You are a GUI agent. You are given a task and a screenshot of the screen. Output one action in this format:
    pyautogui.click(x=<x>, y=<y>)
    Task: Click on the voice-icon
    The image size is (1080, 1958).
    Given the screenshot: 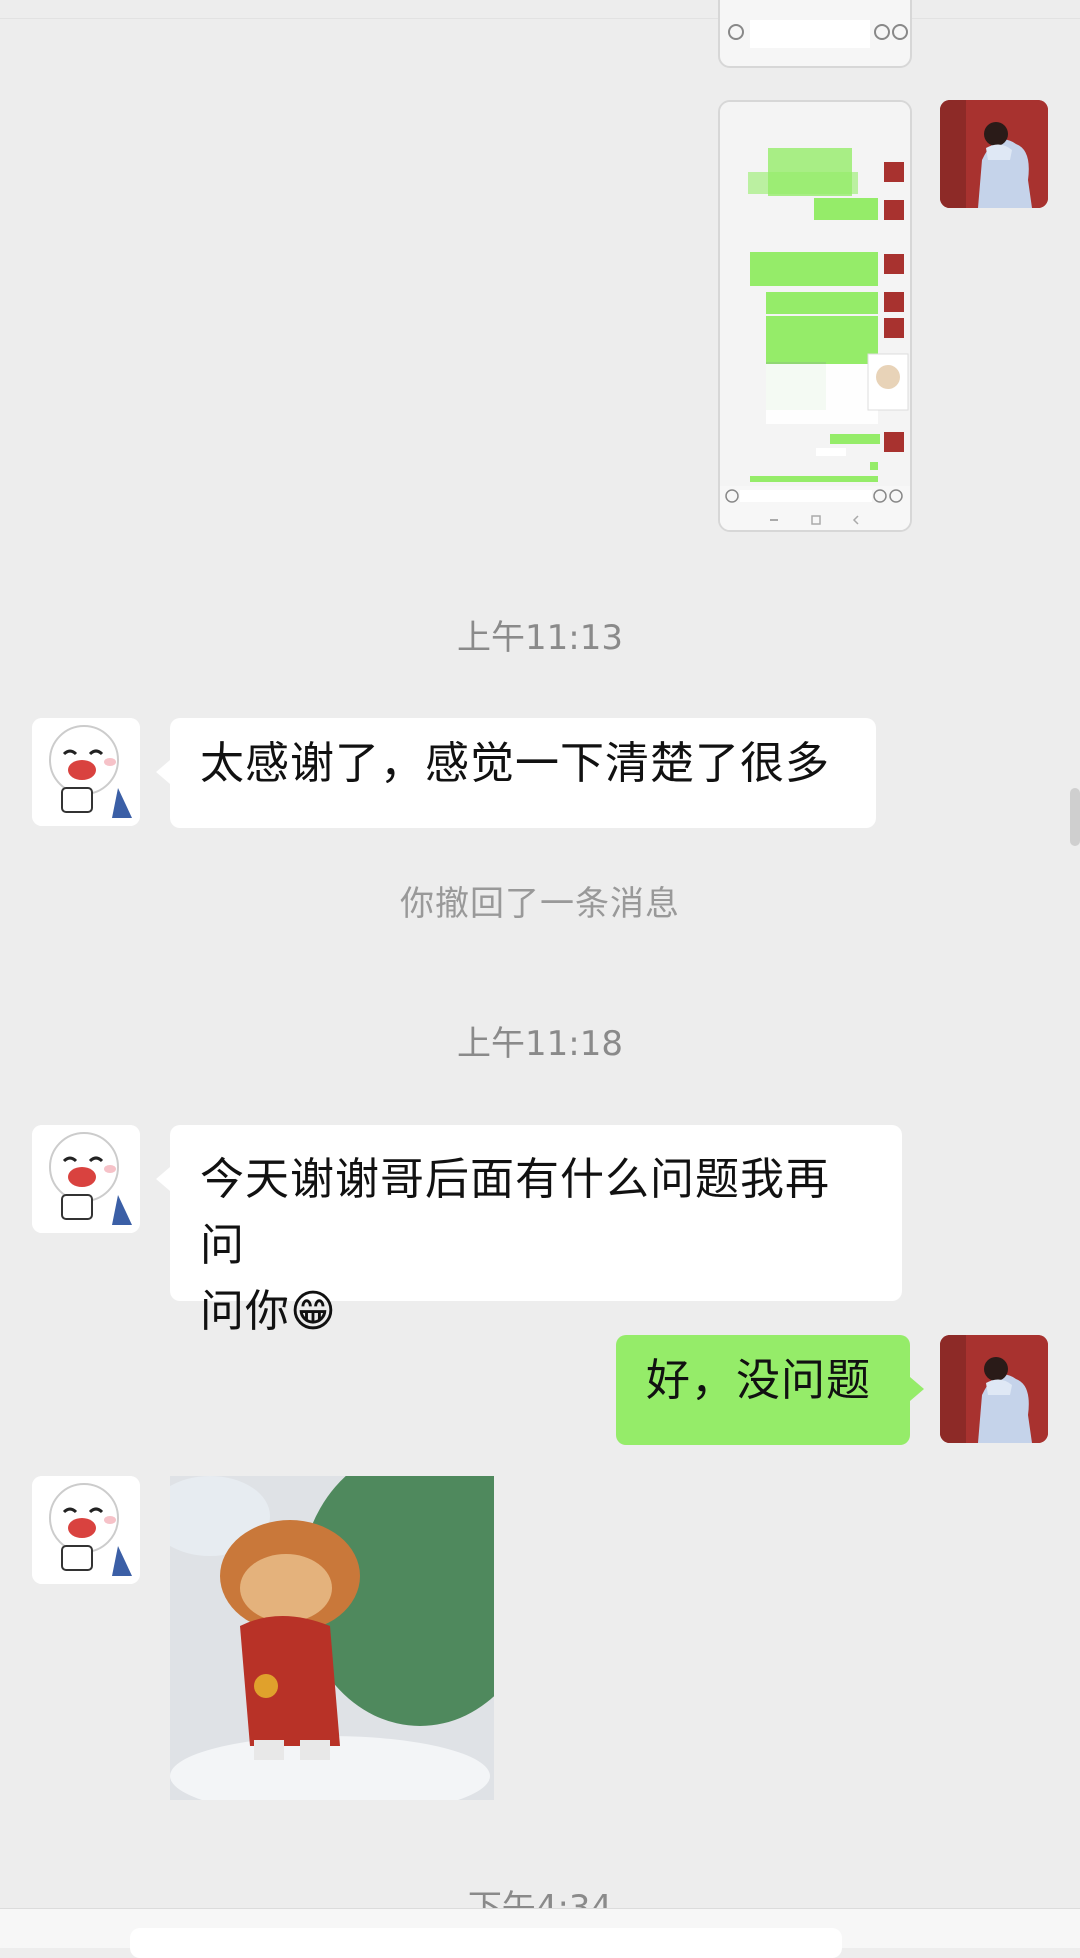 What is the action you would take?
    pyautogui.click(x=736, y=32)
    